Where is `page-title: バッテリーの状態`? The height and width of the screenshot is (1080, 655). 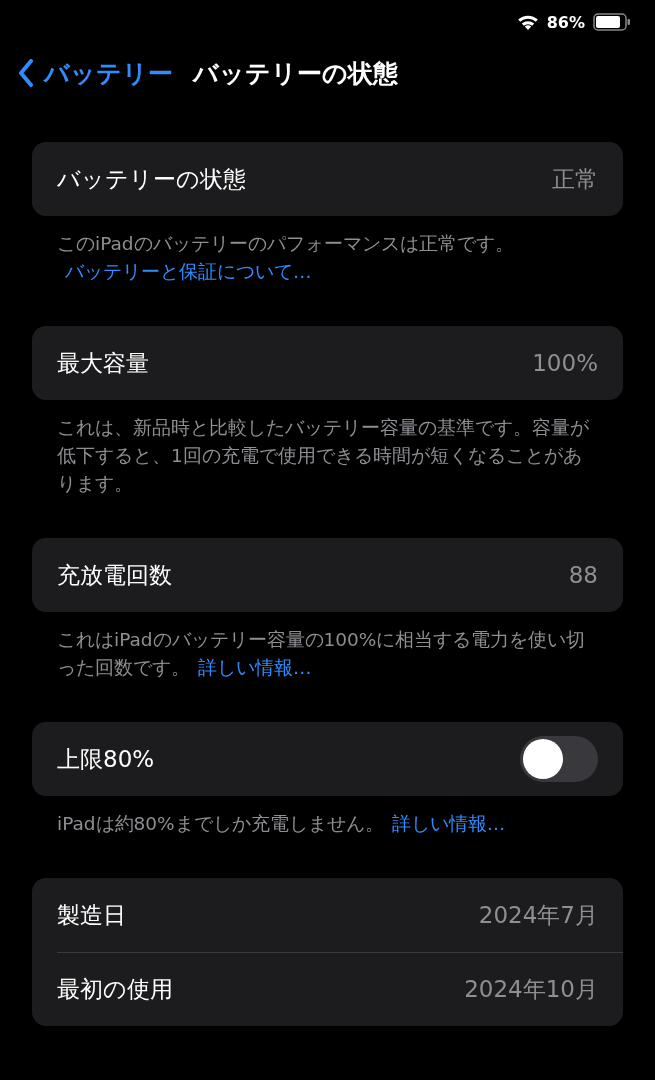 page-title: バッテリーの状態 is located at coordinates (295, 73).